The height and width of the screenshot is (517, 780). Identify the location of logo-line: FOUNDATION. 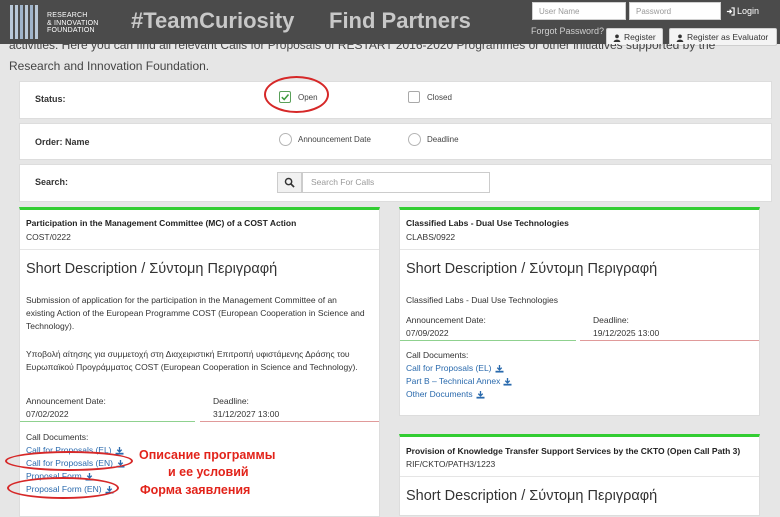
(71, 30).